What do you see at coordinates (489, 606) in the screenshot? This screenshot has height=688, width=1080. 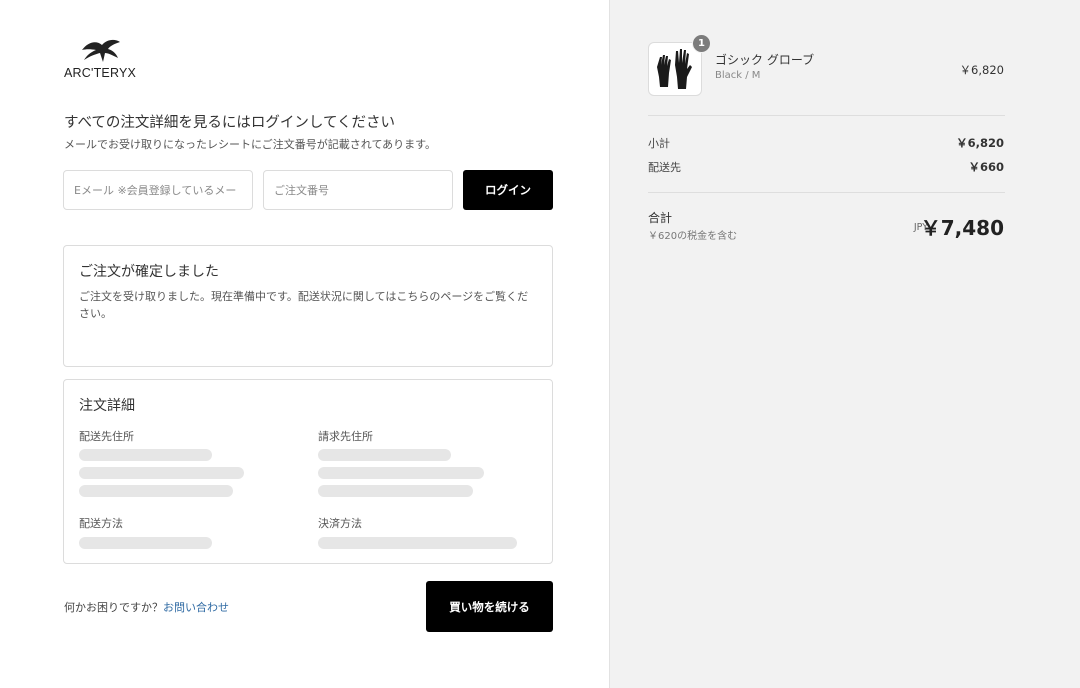 I see `continue-shopping-button: 買い物を続ける` at bounding box center [489, 606].